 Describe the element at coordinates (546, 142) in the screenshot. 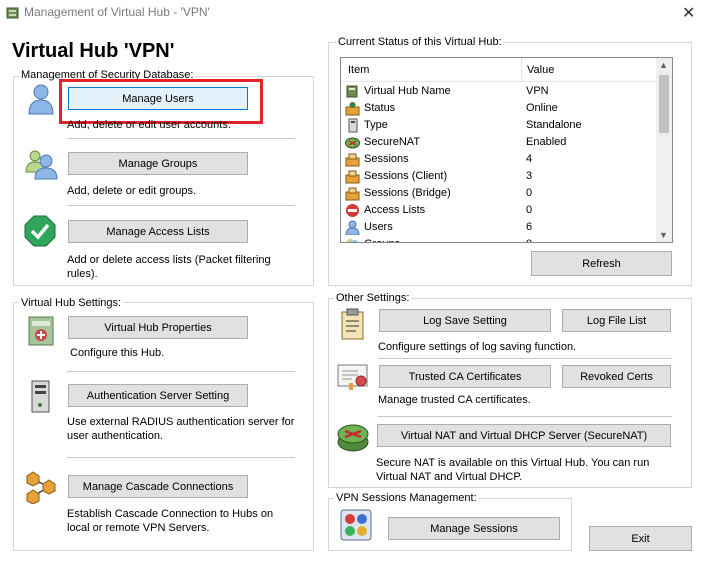

I see `status-row-value: Enabled` at that location.